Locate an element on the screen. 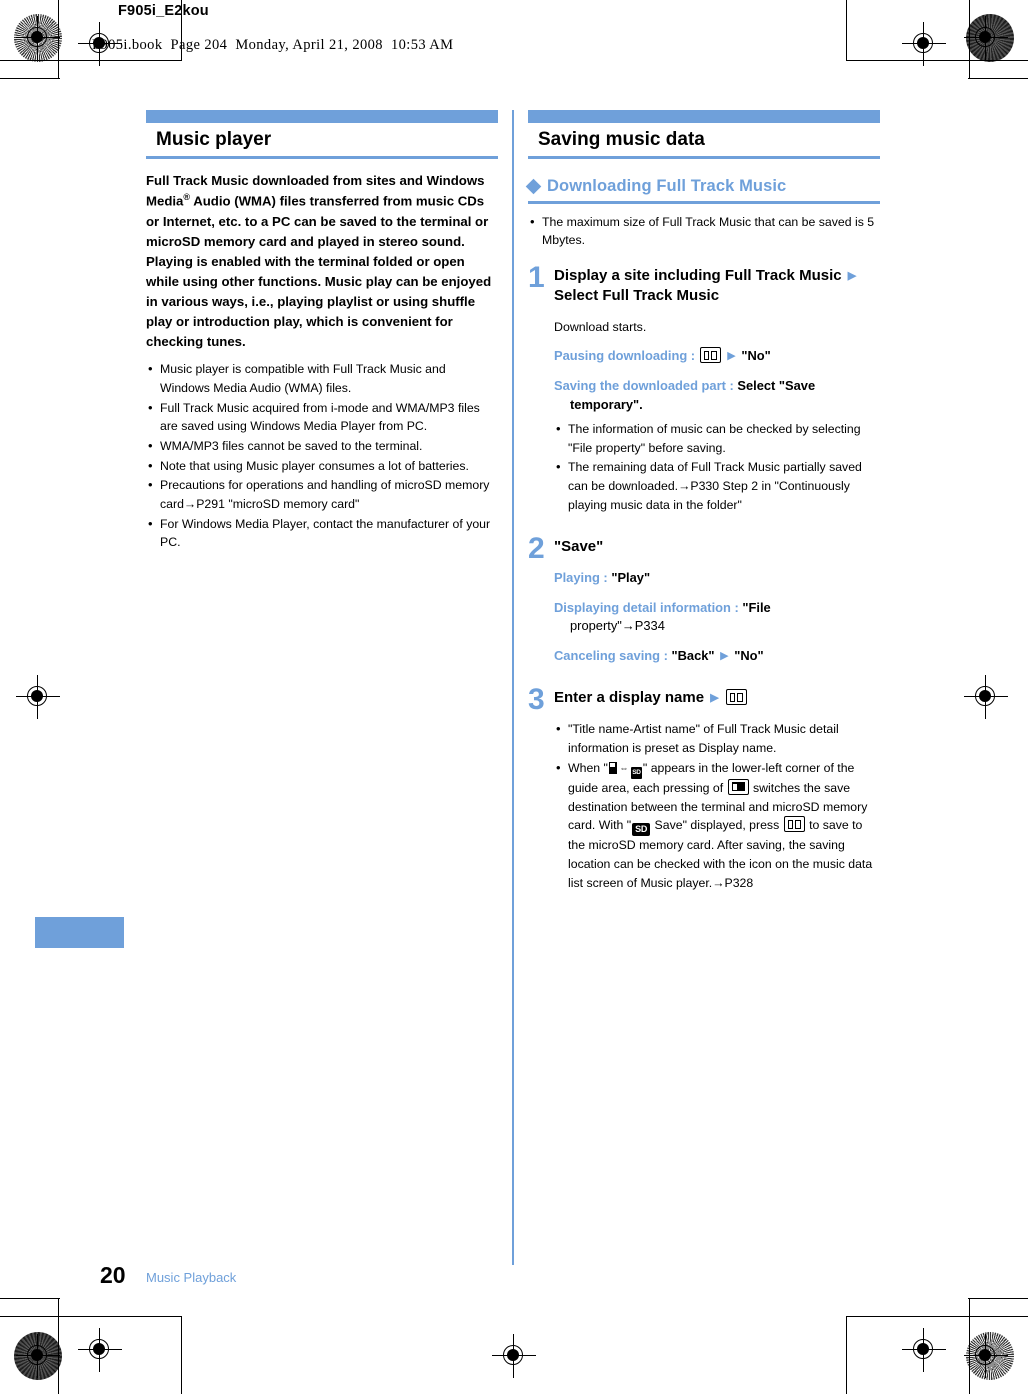 Image resolution: width=1028 pixels, height=1394 pixels. variant-label: Saving the downloaded part : is located at coordinates (644, 386).